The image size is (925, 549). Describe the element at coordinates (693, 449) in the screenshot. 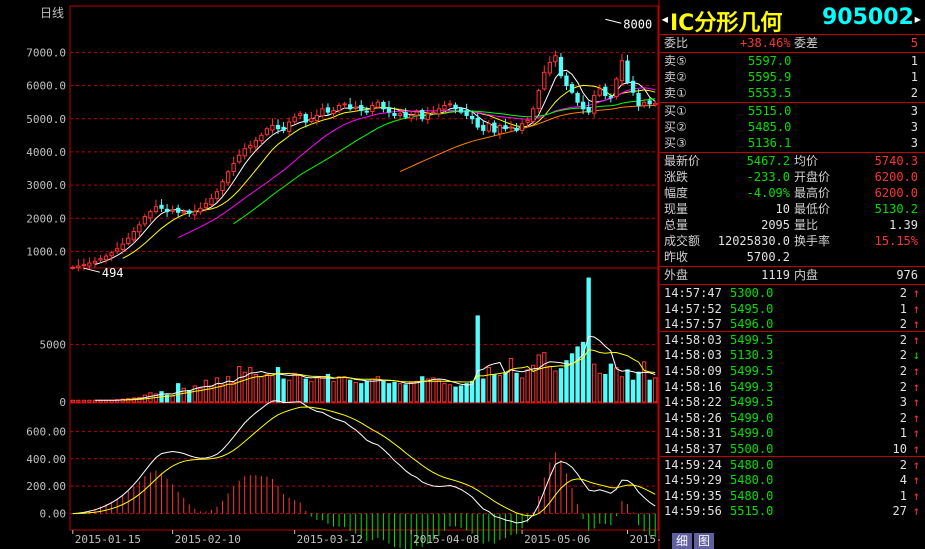

I see `tick-time: 14:58:37` at that location.